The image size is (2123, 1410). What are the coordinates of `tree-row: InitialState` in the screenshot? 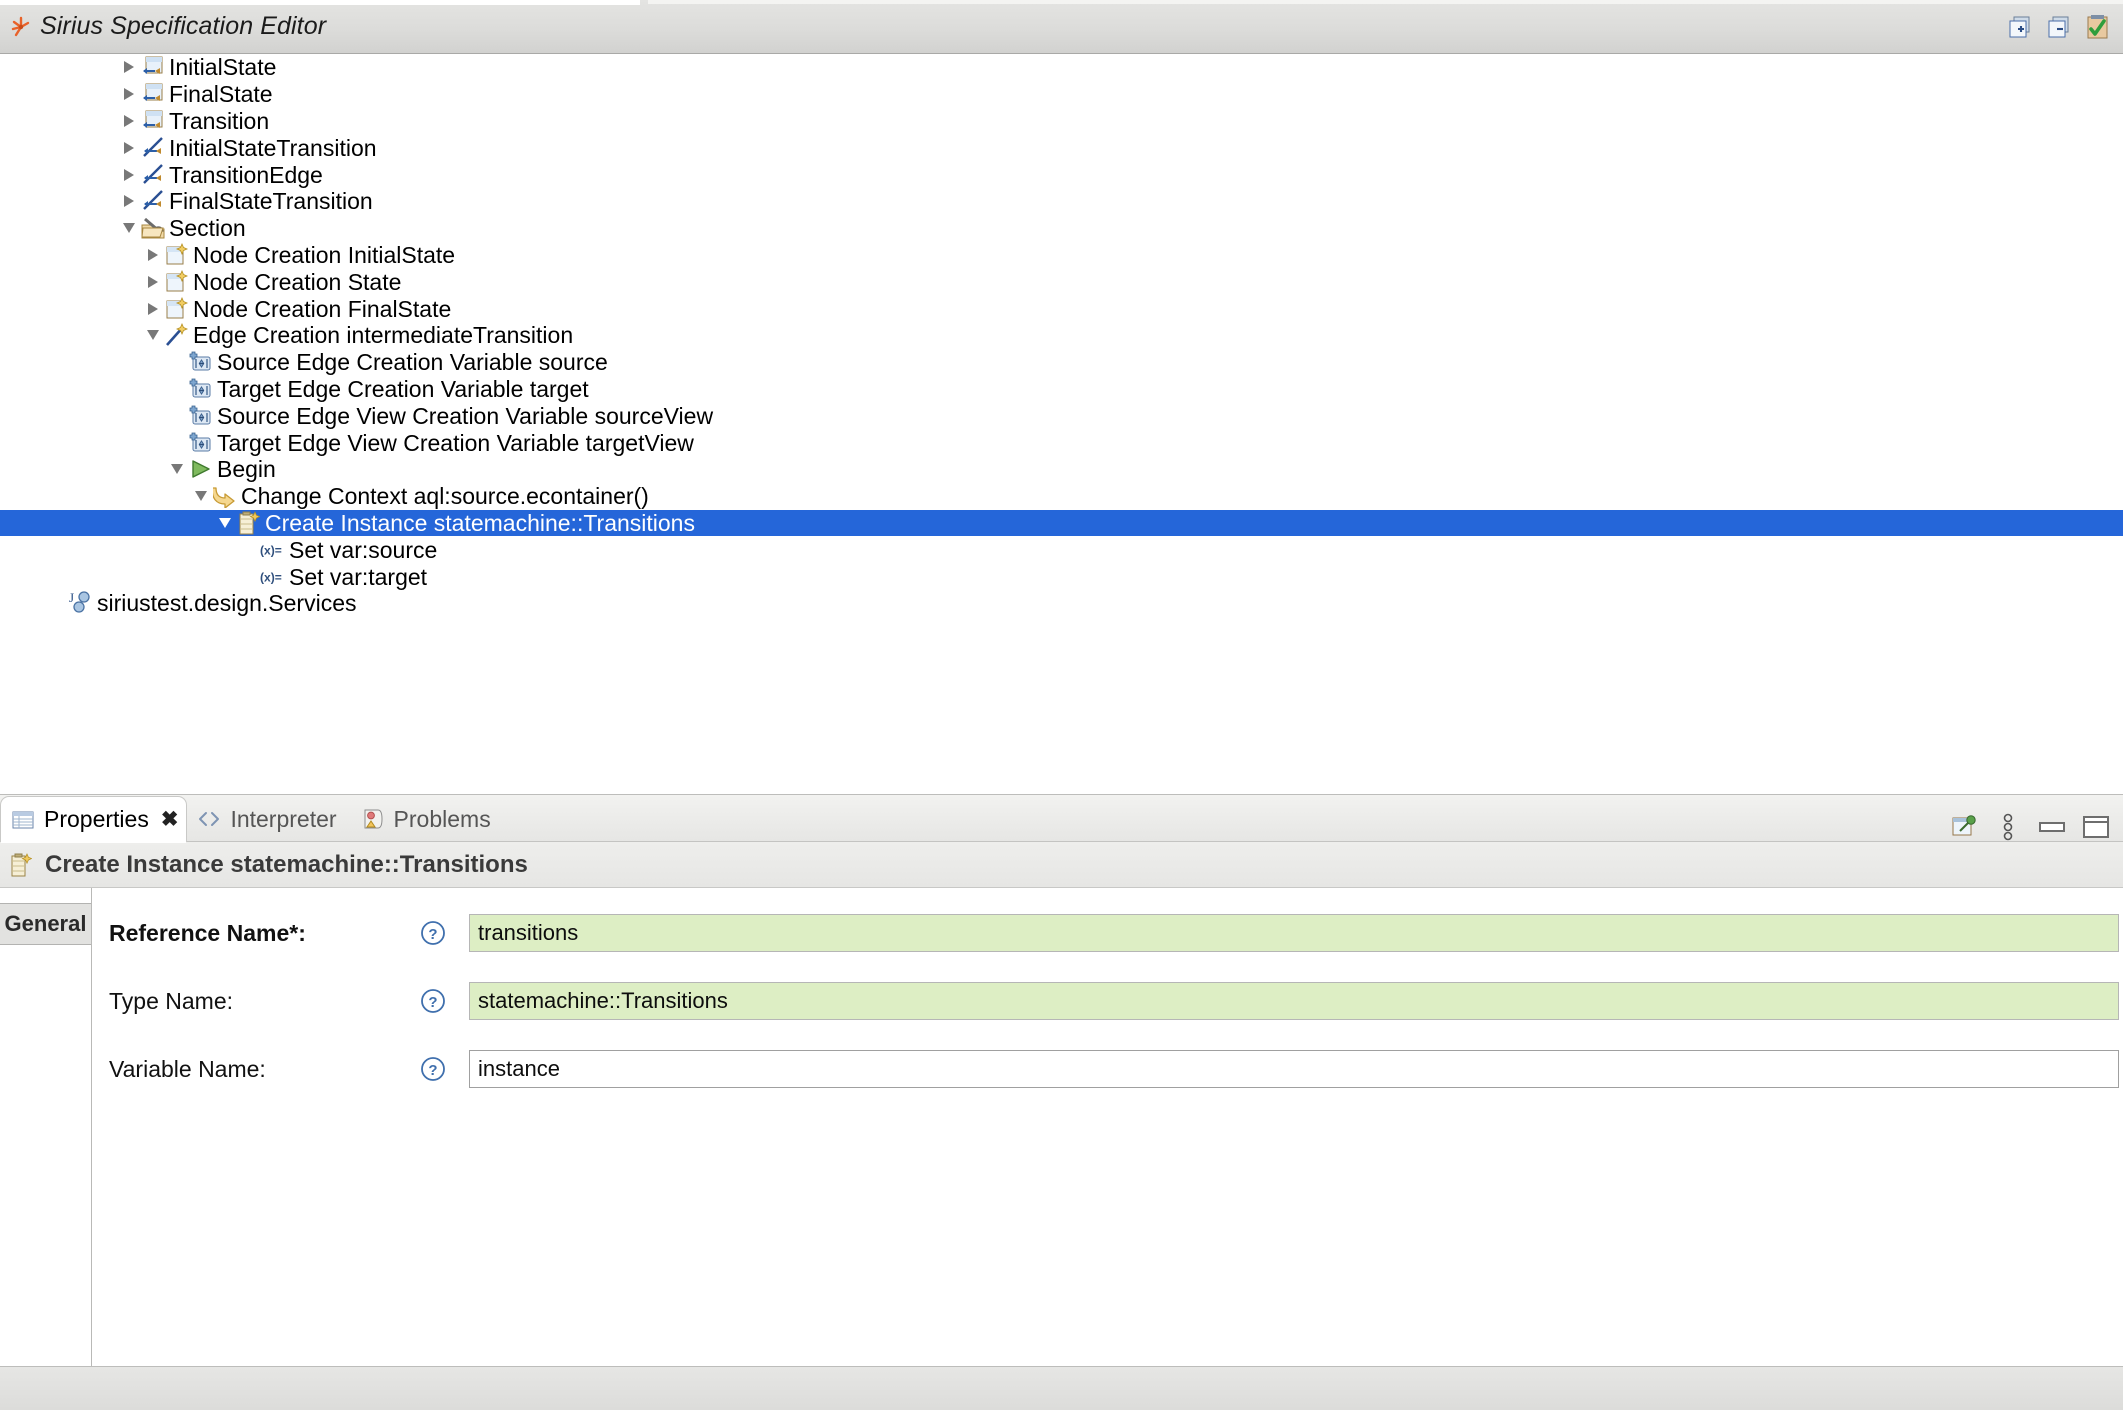 It's located at (1061, 67).